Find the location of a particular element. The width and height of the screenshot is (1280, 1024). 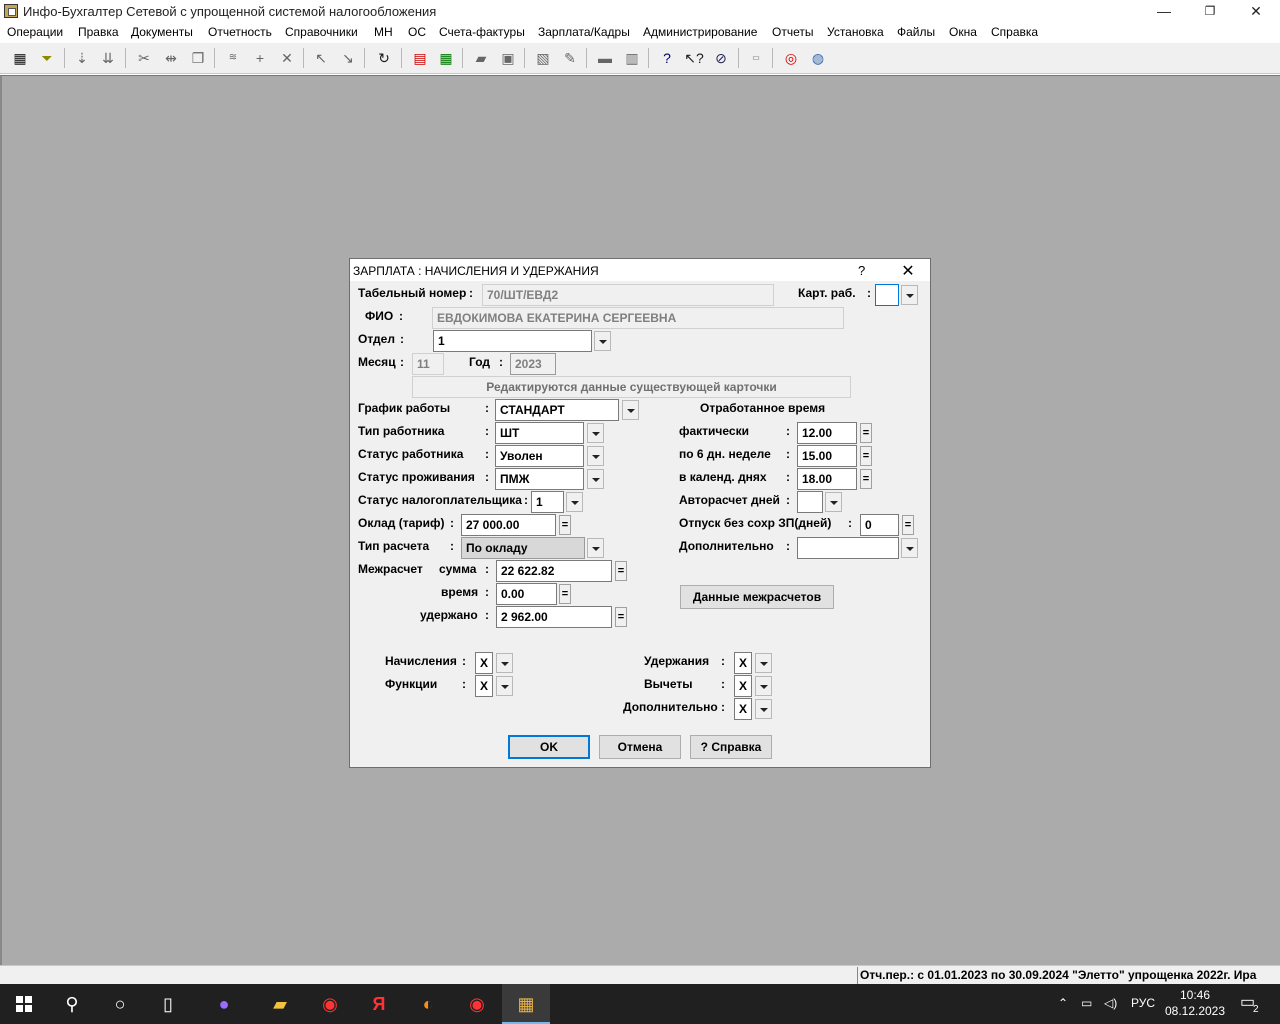

worker-type-dropdown-button is located at coordinates (595, 433).